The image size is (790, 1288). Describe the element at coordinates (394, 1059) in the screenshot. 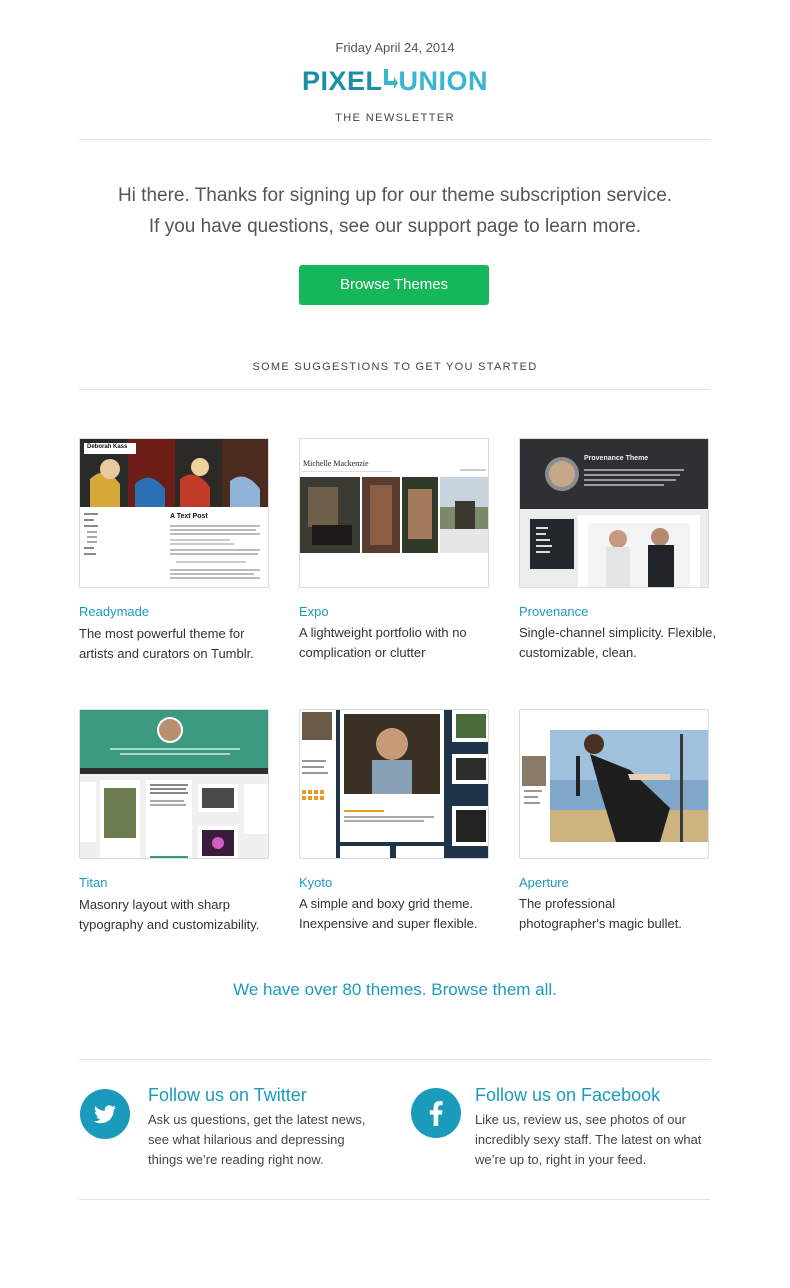

I see `social-divider-top` at that location.